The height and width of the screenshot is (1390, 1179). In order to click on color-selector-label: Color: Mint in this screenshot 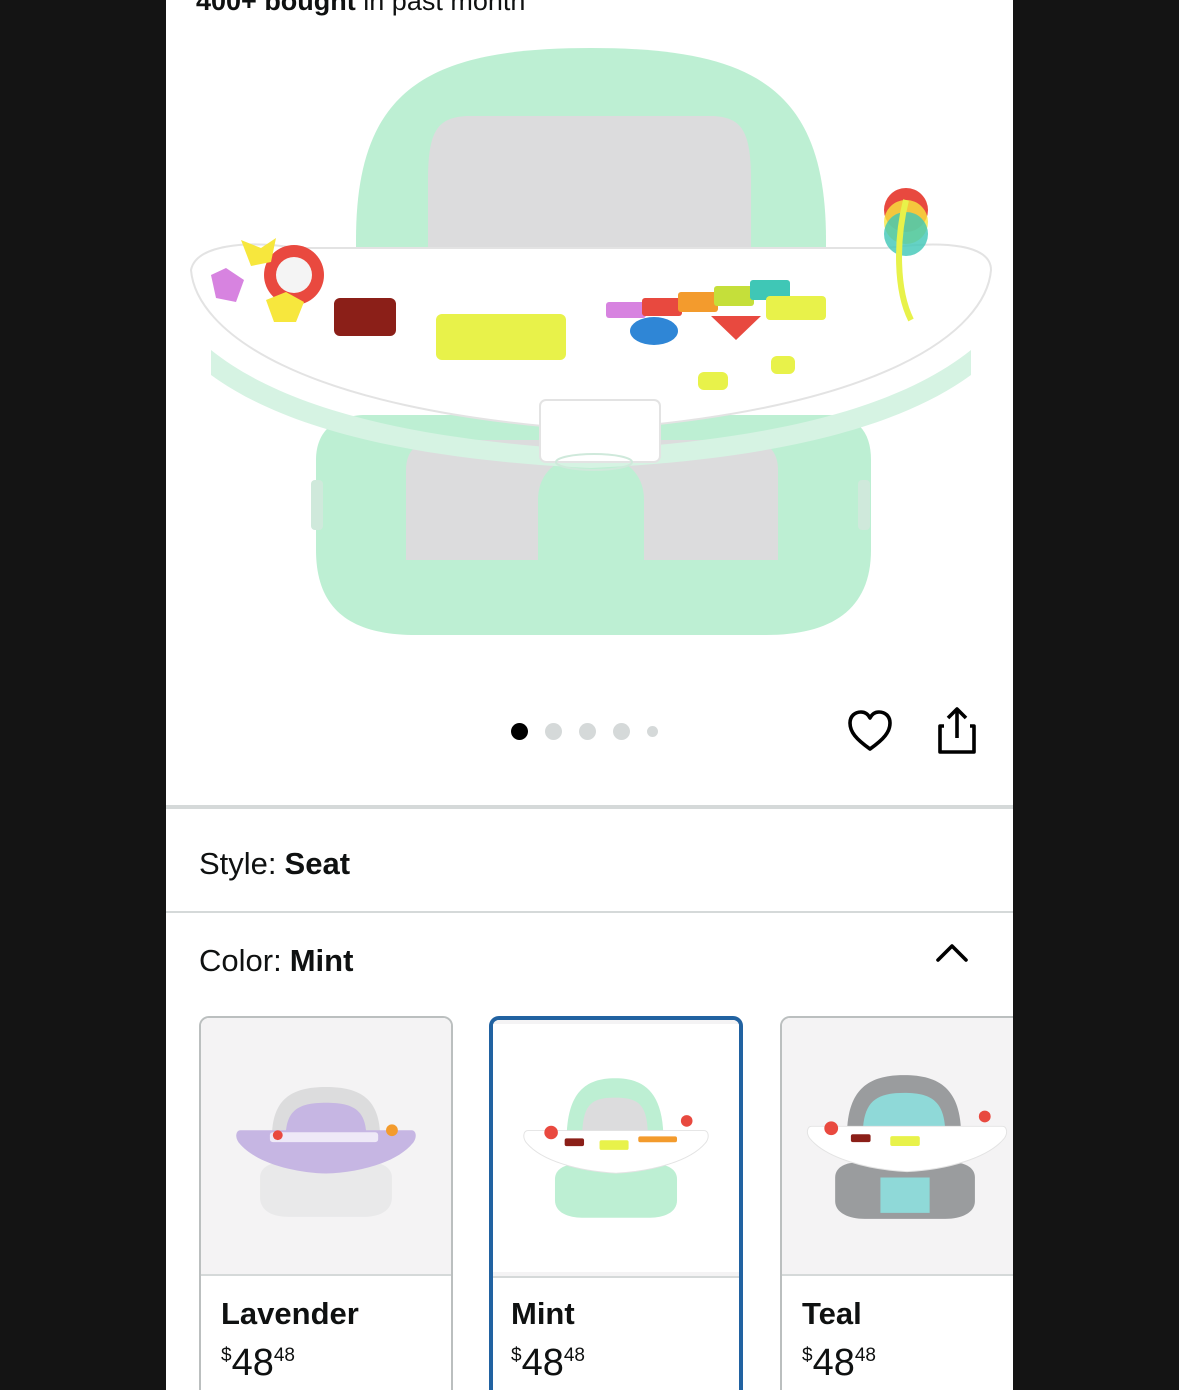, I will do `click(276, 961)`.